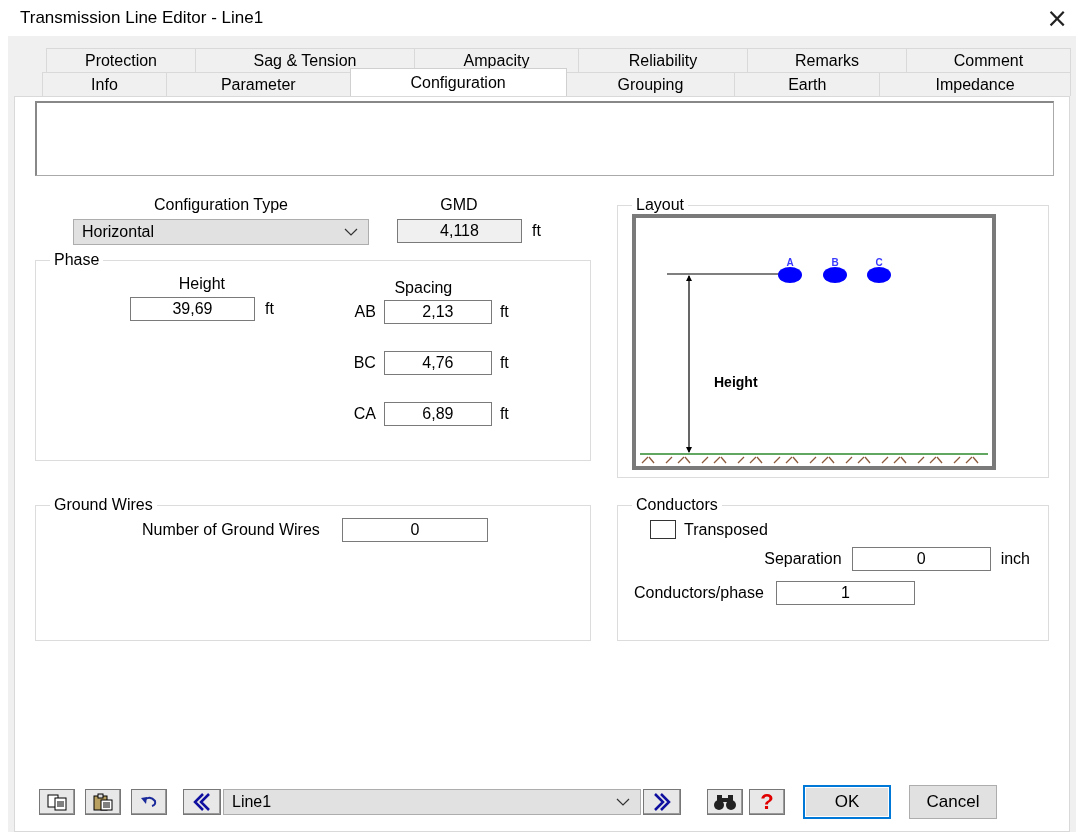 Image resolution: width=1082 pixels, height=832 pixels. Describe the element at coordinates (142, 18) in the screenshot. I see `window-title: Transmission Line Editor - Line1` at that location.